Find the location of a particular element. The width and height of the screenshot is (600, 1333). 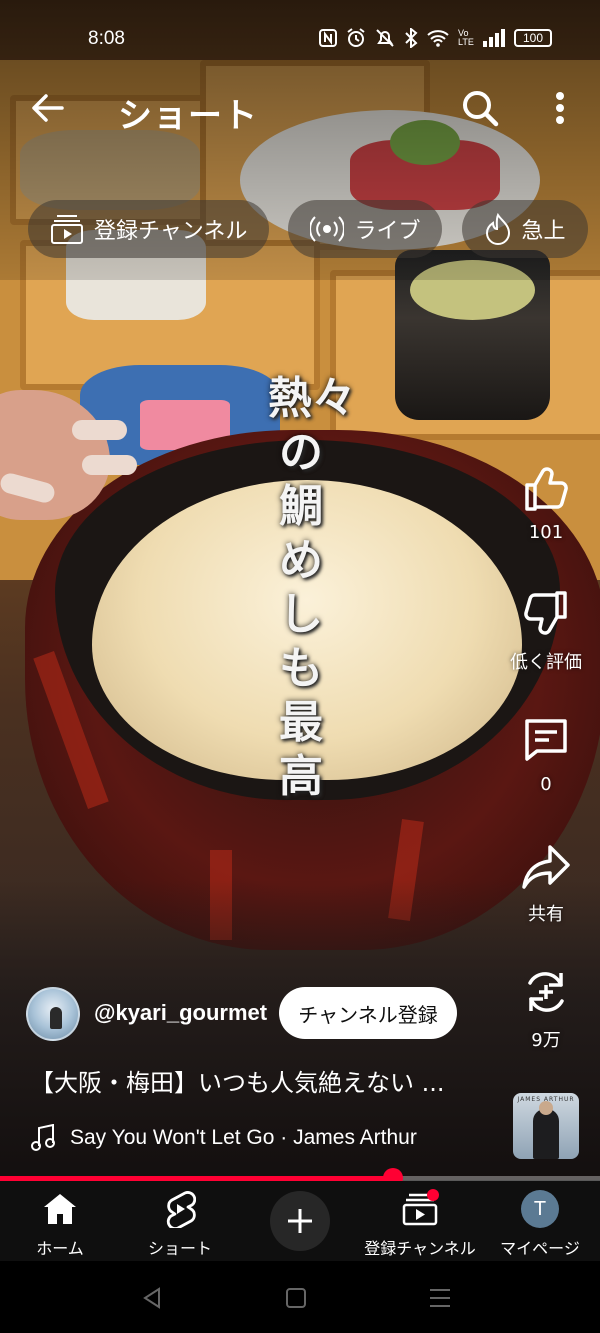

dislike-label: 低く評価 is located at coordinates (546, 662).